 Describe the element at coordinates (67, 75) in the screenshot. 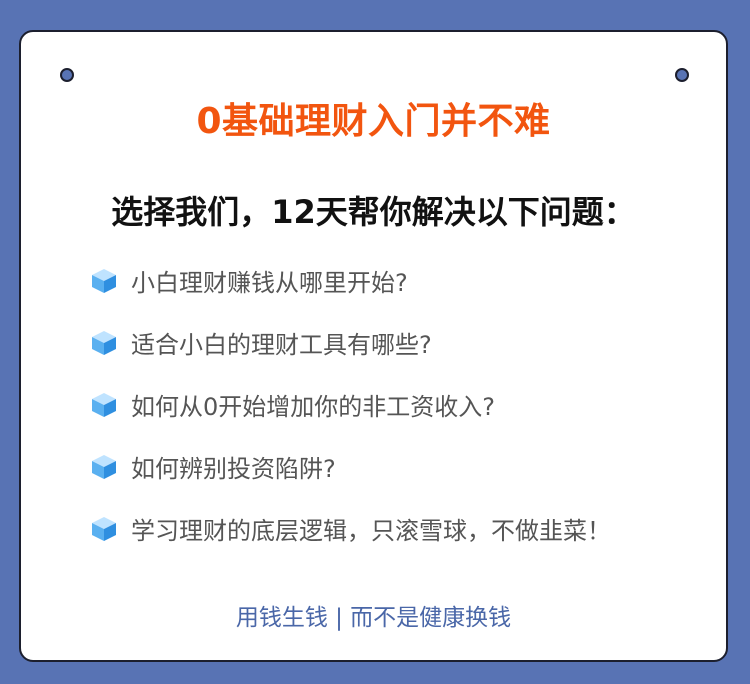

I see `punch-hole-left` at that location.